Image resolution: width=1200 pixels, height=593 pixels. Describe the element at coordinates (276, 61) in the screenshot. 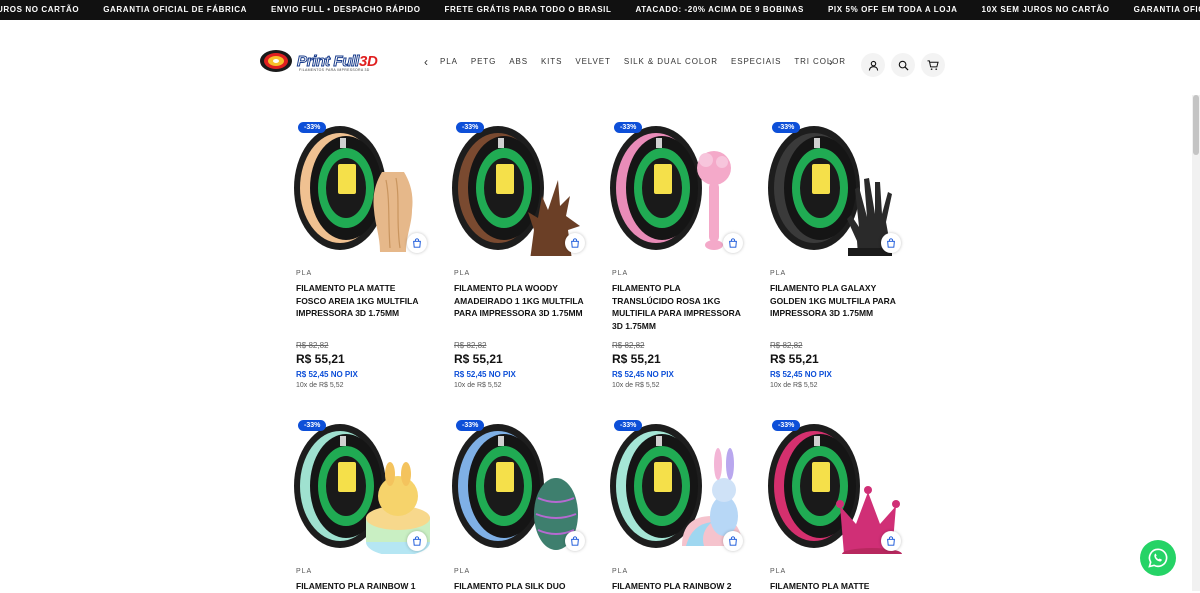

I see `spool-logo-icon` at that location.